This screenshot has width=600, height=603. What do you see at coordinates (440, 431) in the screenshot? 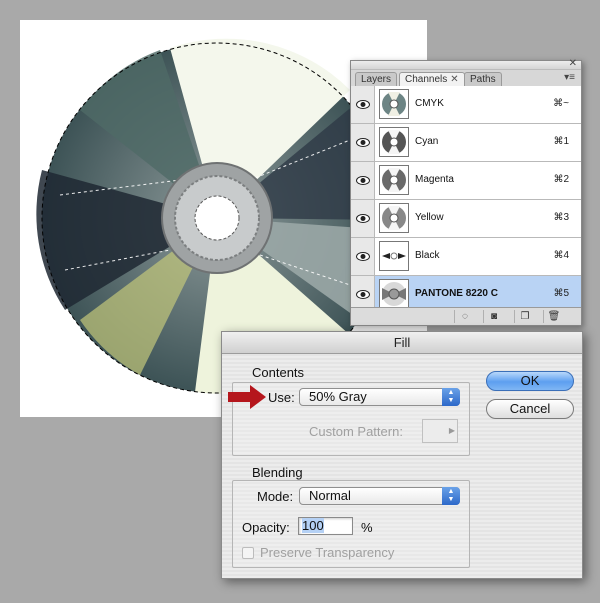
I see `custom-pattern-picker: ▶` at bounding box center [440, 431].